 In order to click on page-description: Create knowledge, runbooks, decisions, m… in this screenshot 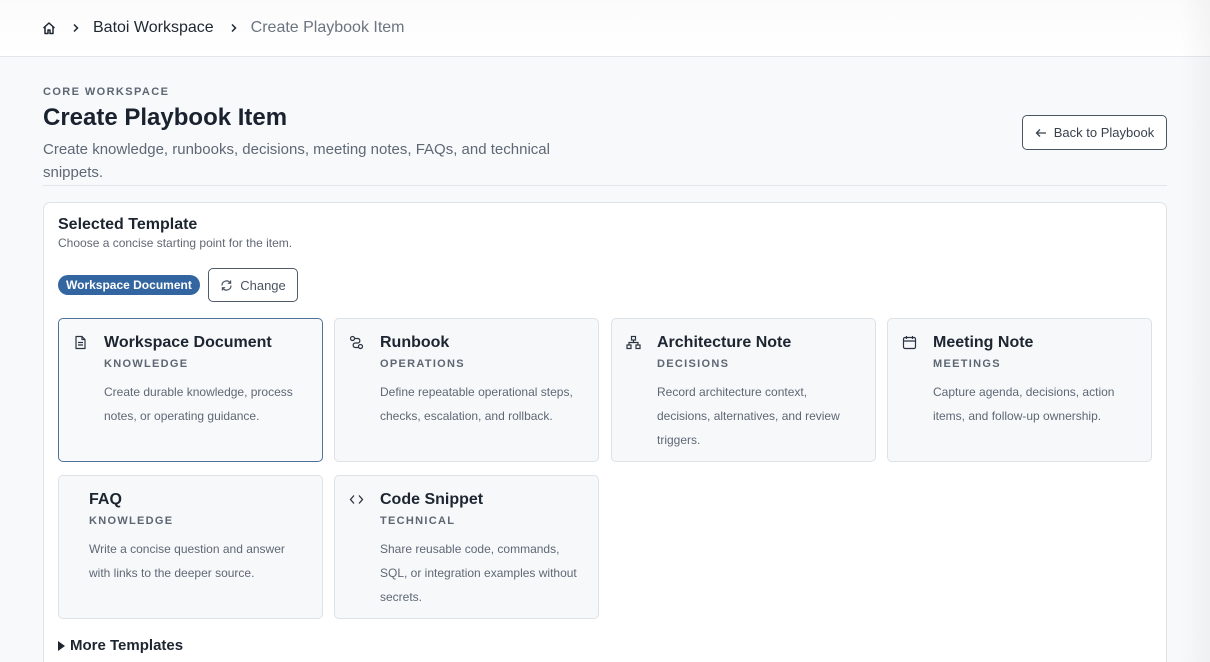, I will do `click(296, 161)`.